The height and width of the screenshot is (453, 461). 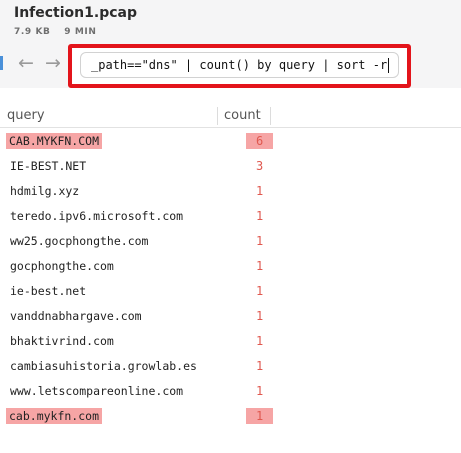 I want to click on query-cell: CAB.MYKFN.COM, so click(x=54, y=141).